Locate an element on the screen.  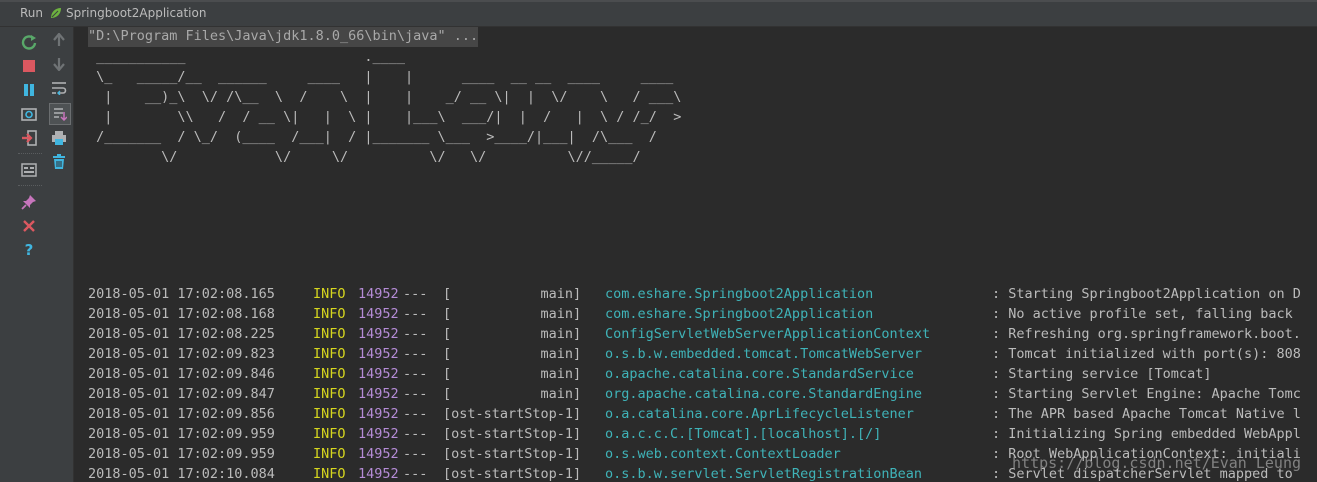
header-top-border is located at coordinates (658, 1).